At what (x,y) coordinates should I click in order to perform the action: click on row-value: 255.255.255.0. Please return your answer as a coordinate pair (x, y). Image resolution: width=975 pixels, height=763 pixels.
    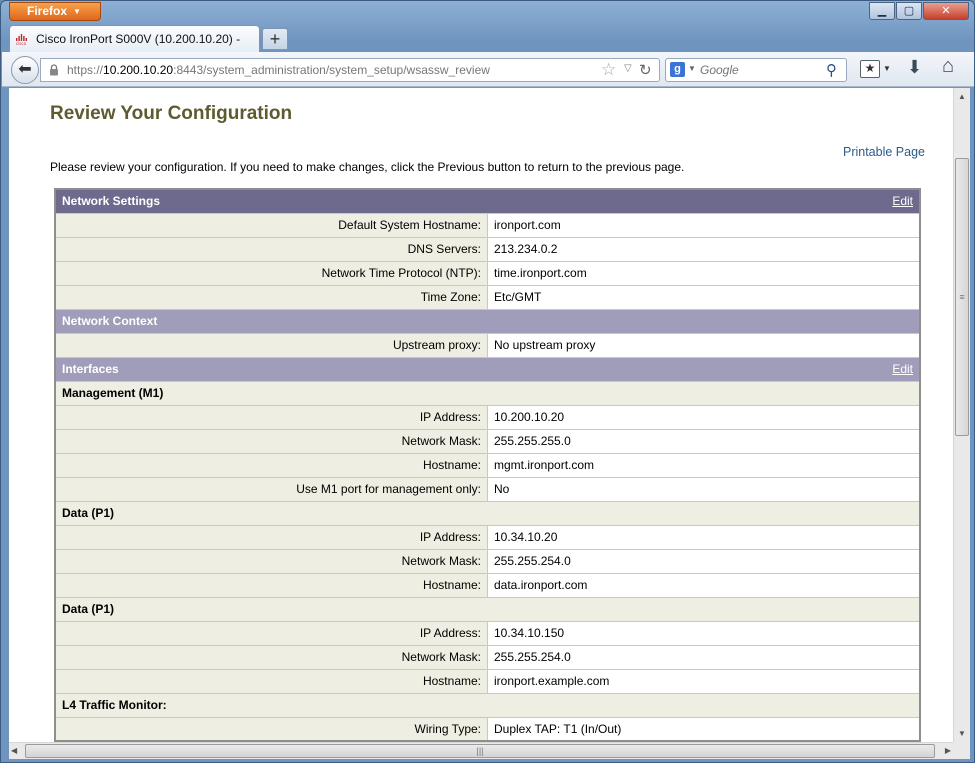
    Looking at the image, I should click on (703, 441).